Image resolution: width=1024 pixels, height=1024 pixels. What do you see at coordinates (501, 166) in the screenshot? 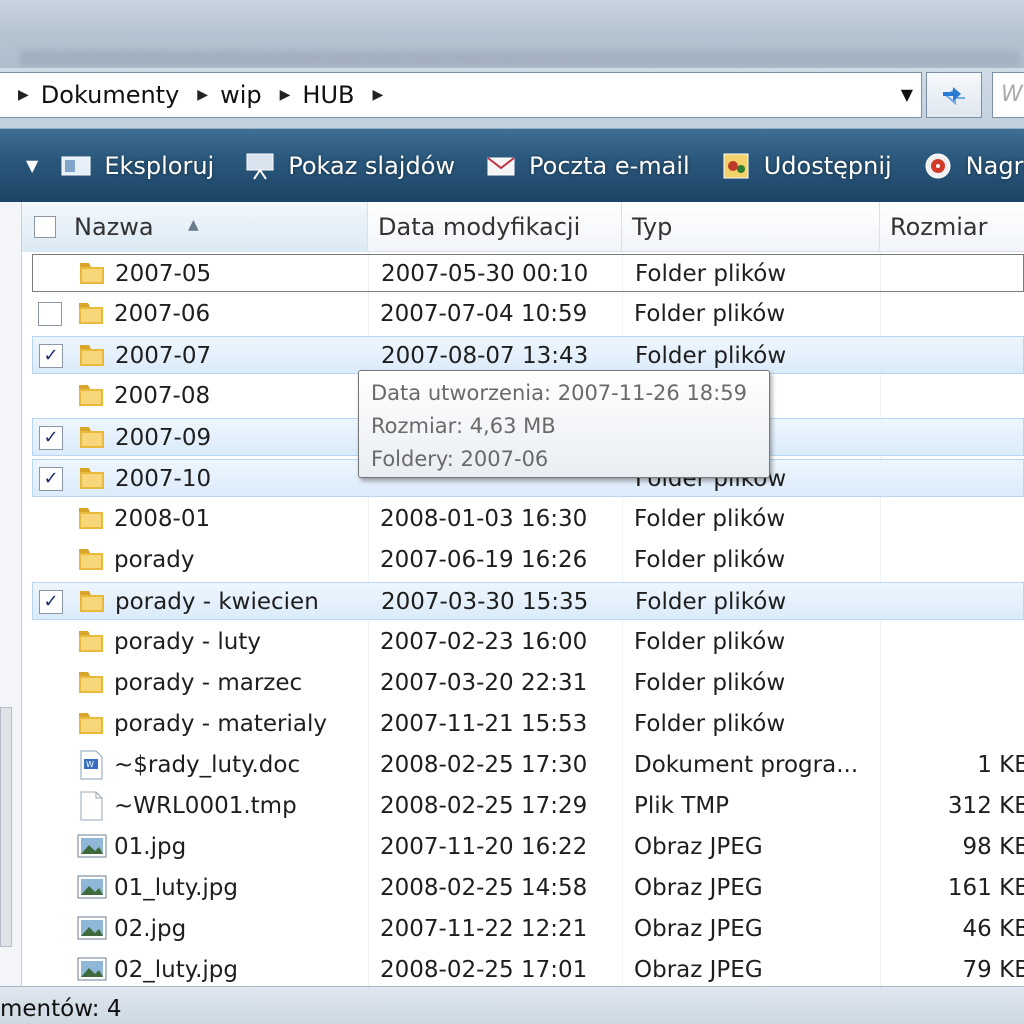
I see `email-icon` at bounding box center [501, 166].